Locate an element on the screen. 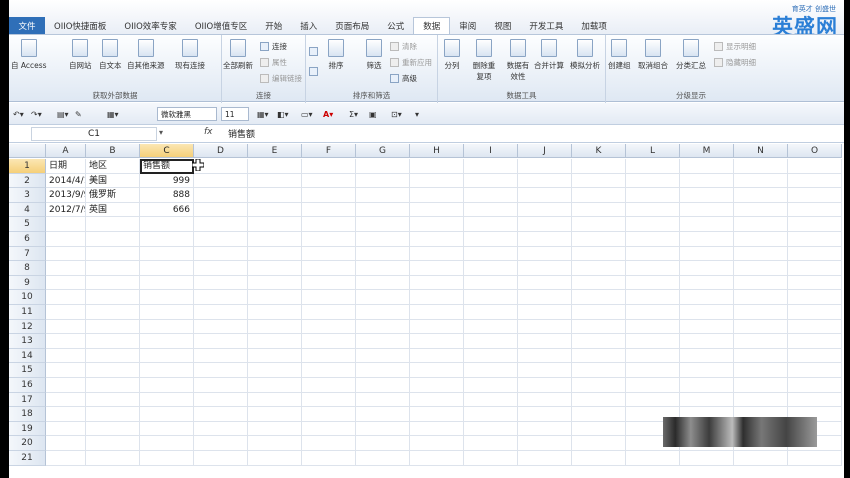  cell-I1 is located at coordinates (491, 166).